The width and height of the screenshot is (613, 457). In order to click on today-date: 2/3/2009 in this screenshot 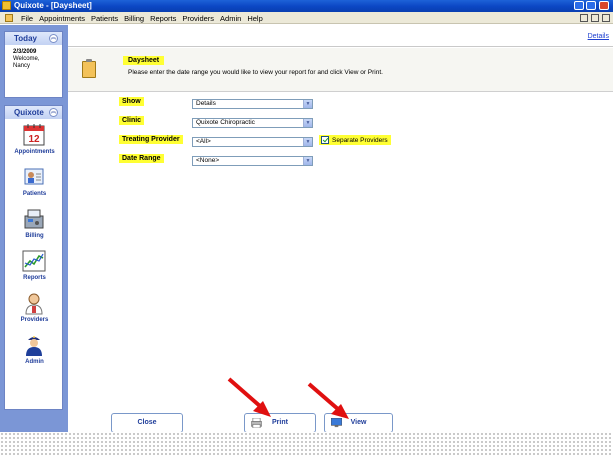, I will do `click(25, 52)`.